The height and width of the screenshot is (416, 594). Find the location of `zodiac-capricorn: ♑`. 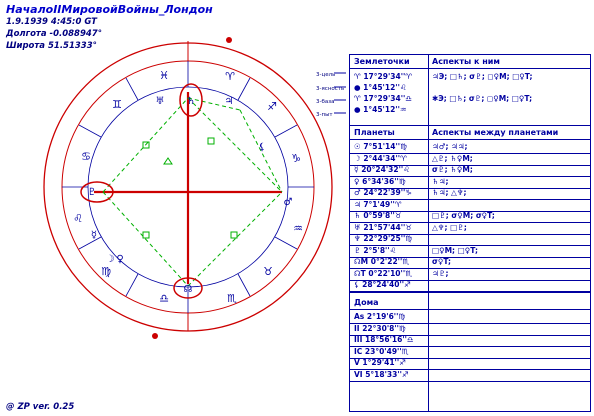

zodiac-capricorn: ♑ is located at coordinates (296, 158).